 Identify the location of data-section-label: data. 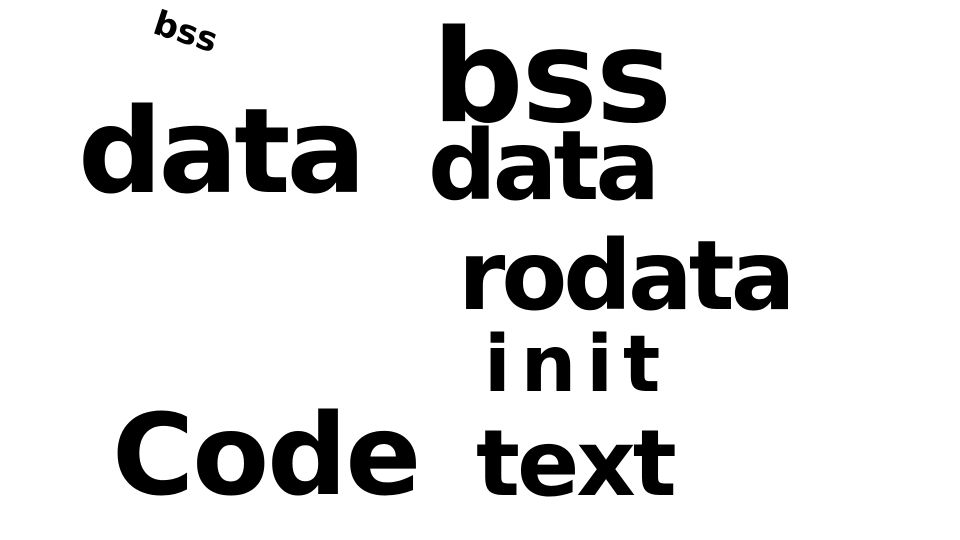
(544, 166).